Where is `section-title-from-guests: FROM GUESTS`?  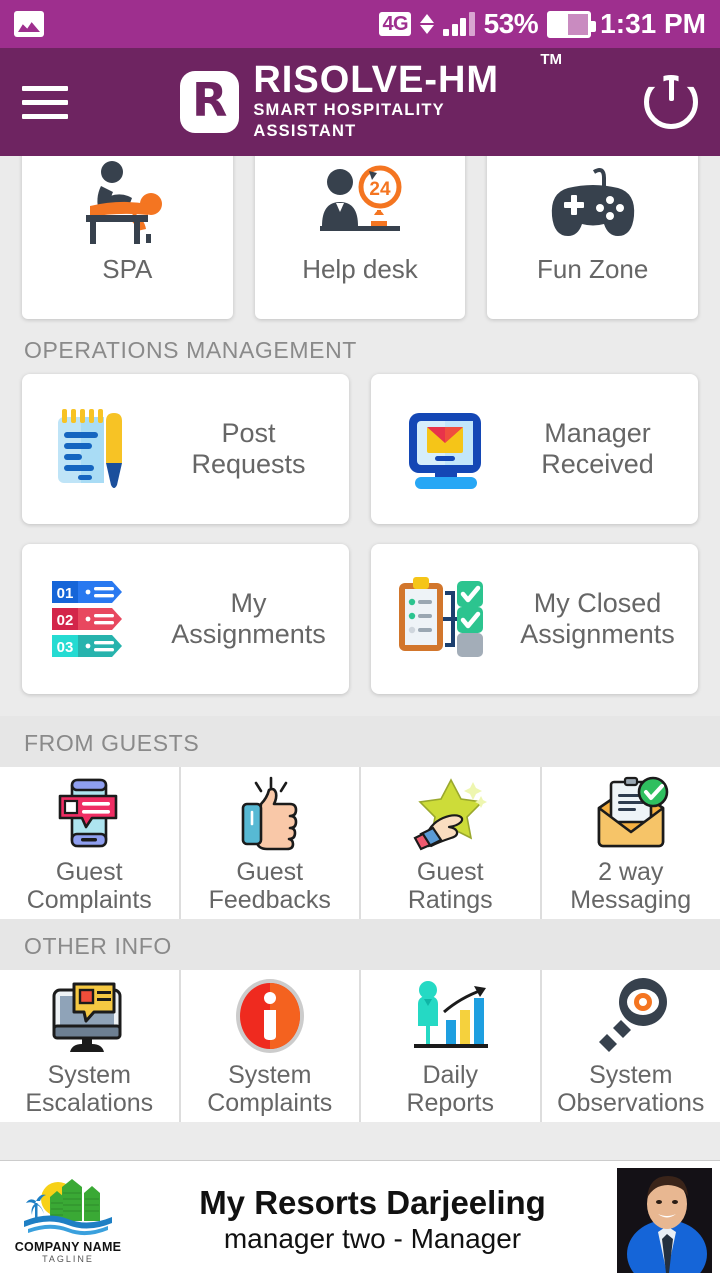
section-title-from-guests: FROM GUESTS is located at coordinates (360, 741).